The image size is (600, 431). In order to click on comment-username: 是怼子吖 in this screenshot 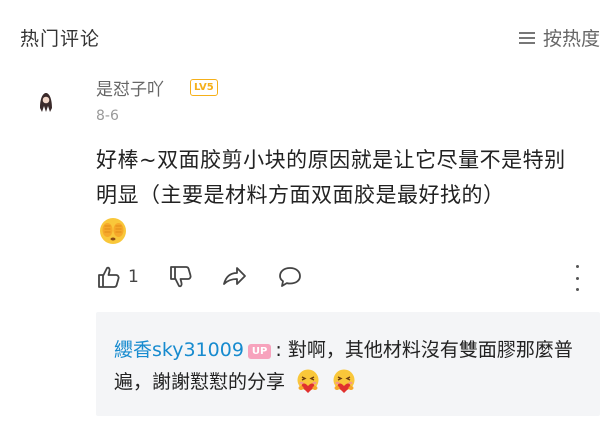, I will do `click(130, 87)`.